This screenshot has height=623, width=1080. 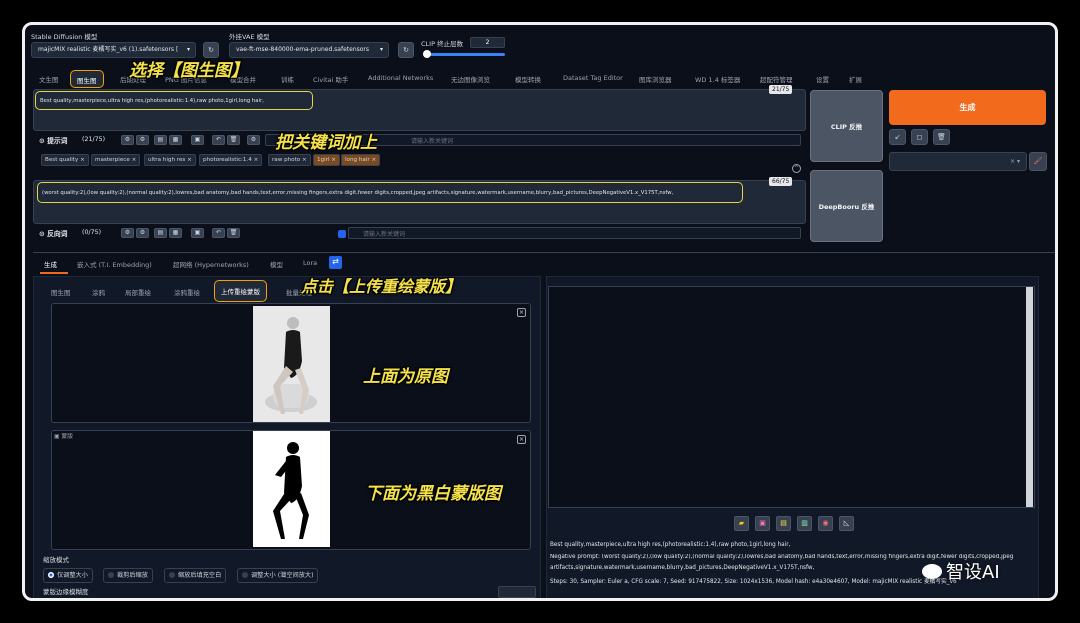 What do you see at coordinates (846, 126) in the screenshot?
I see `clip-interrogate-button: CLIP 反推` at bounding box center [846, 126].